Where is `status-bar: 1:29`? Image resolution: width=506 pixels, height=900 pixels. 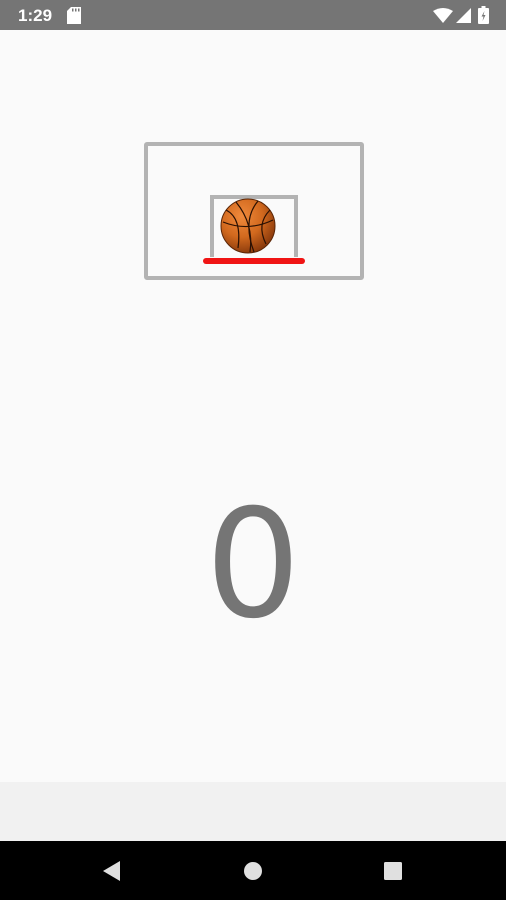 status-bar: 1:29 is located at coordinates (253, 15).